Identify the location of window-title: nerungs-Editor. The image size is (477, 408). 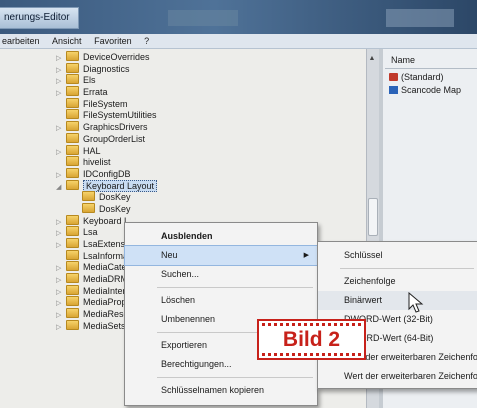
(39, 18).